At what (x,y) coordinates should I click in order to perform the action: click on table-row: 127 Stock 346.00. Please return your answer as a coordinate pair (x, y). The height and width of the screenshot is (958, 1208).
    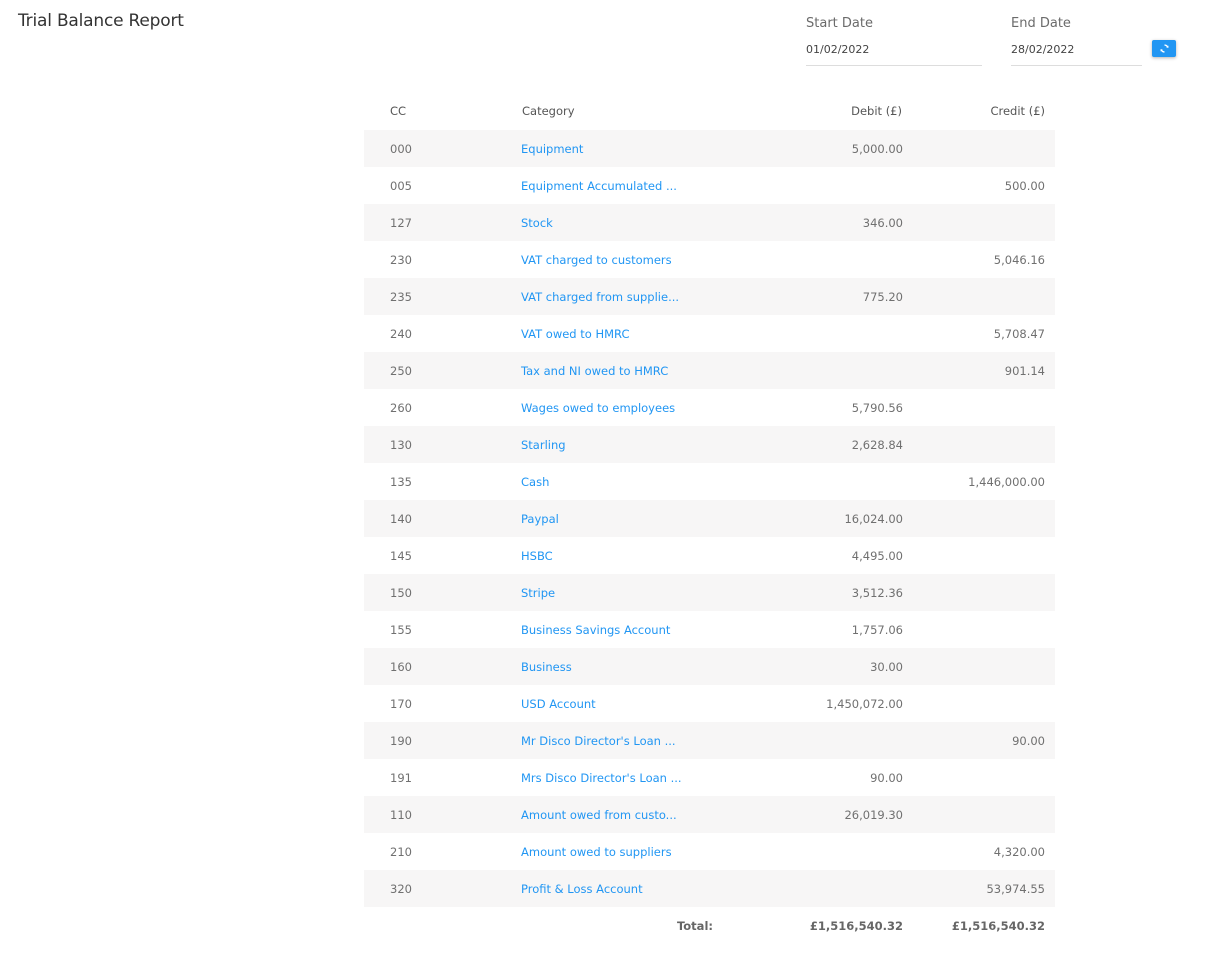
    Looking at the image, I should click on (709, 222).